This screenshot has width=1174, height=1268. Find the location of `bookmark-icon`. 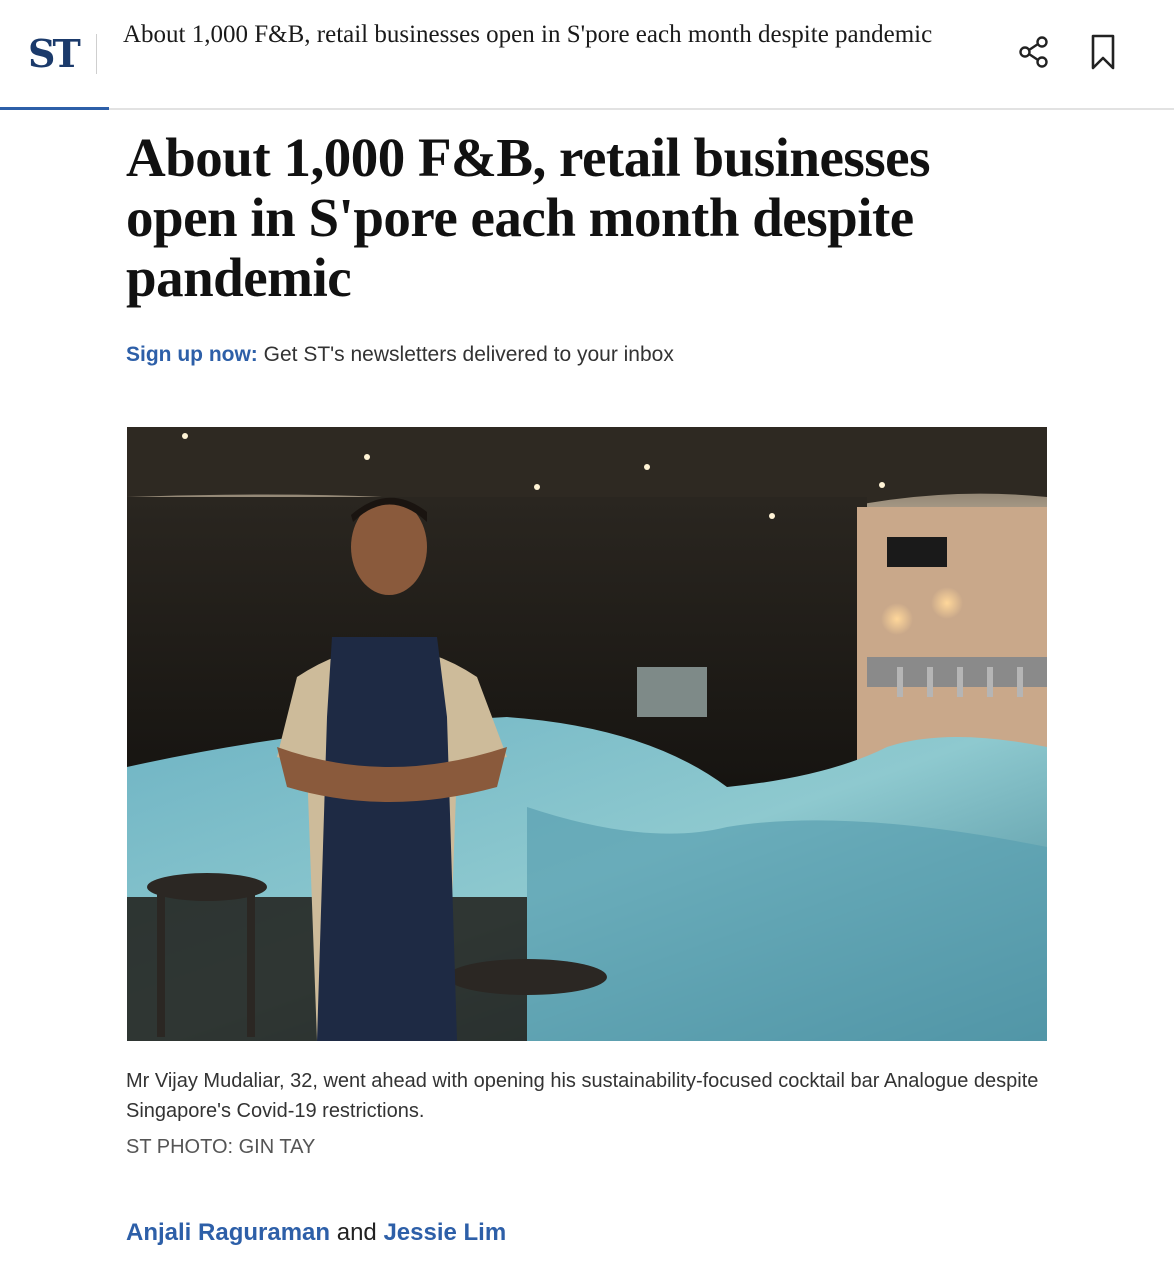

bookmark-icon is located at coordinates (1103, 54).